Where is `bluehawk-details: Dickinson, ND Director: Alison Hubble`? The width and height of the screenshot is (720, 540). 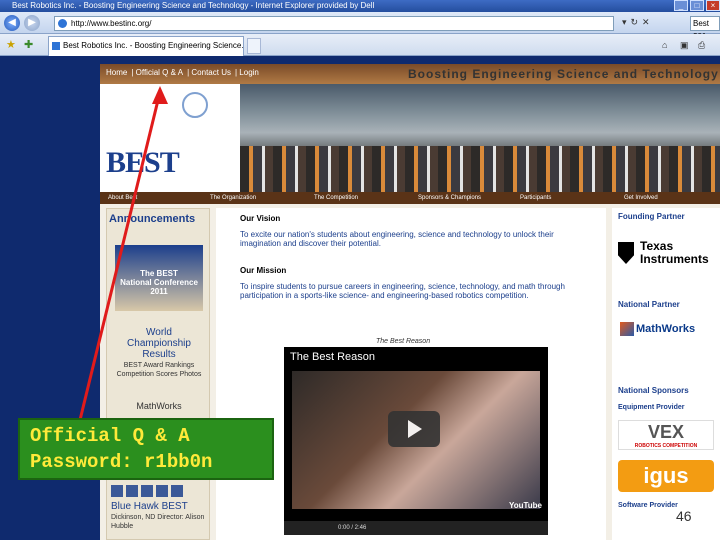 bluehawk-details: Dickinson, ND Director: Alison Hubble is located at coordinates (158, 522).